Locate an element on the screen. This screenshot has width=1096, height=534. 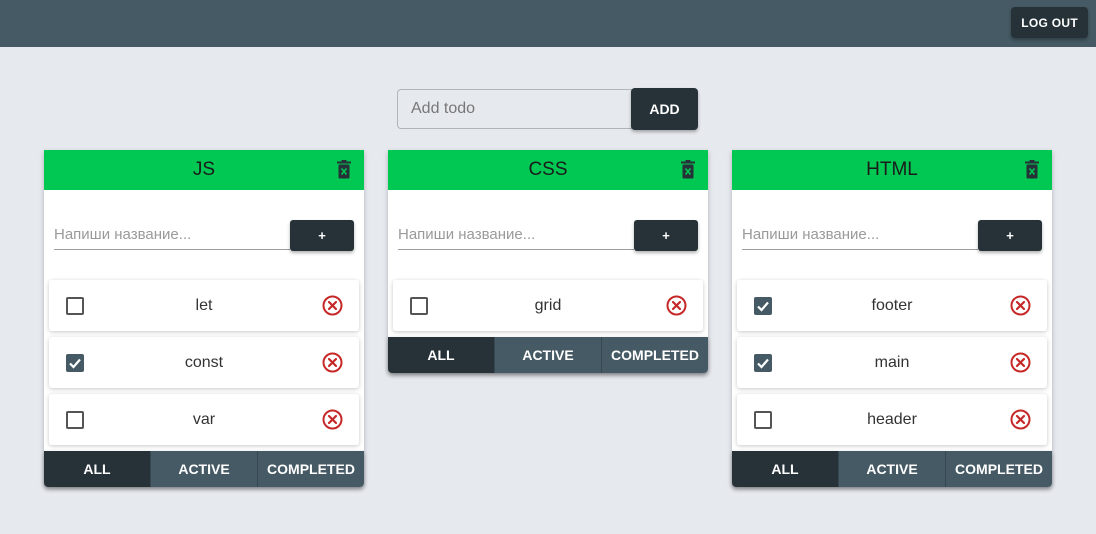
list-header: HTML is located at coordinates (892, 170).